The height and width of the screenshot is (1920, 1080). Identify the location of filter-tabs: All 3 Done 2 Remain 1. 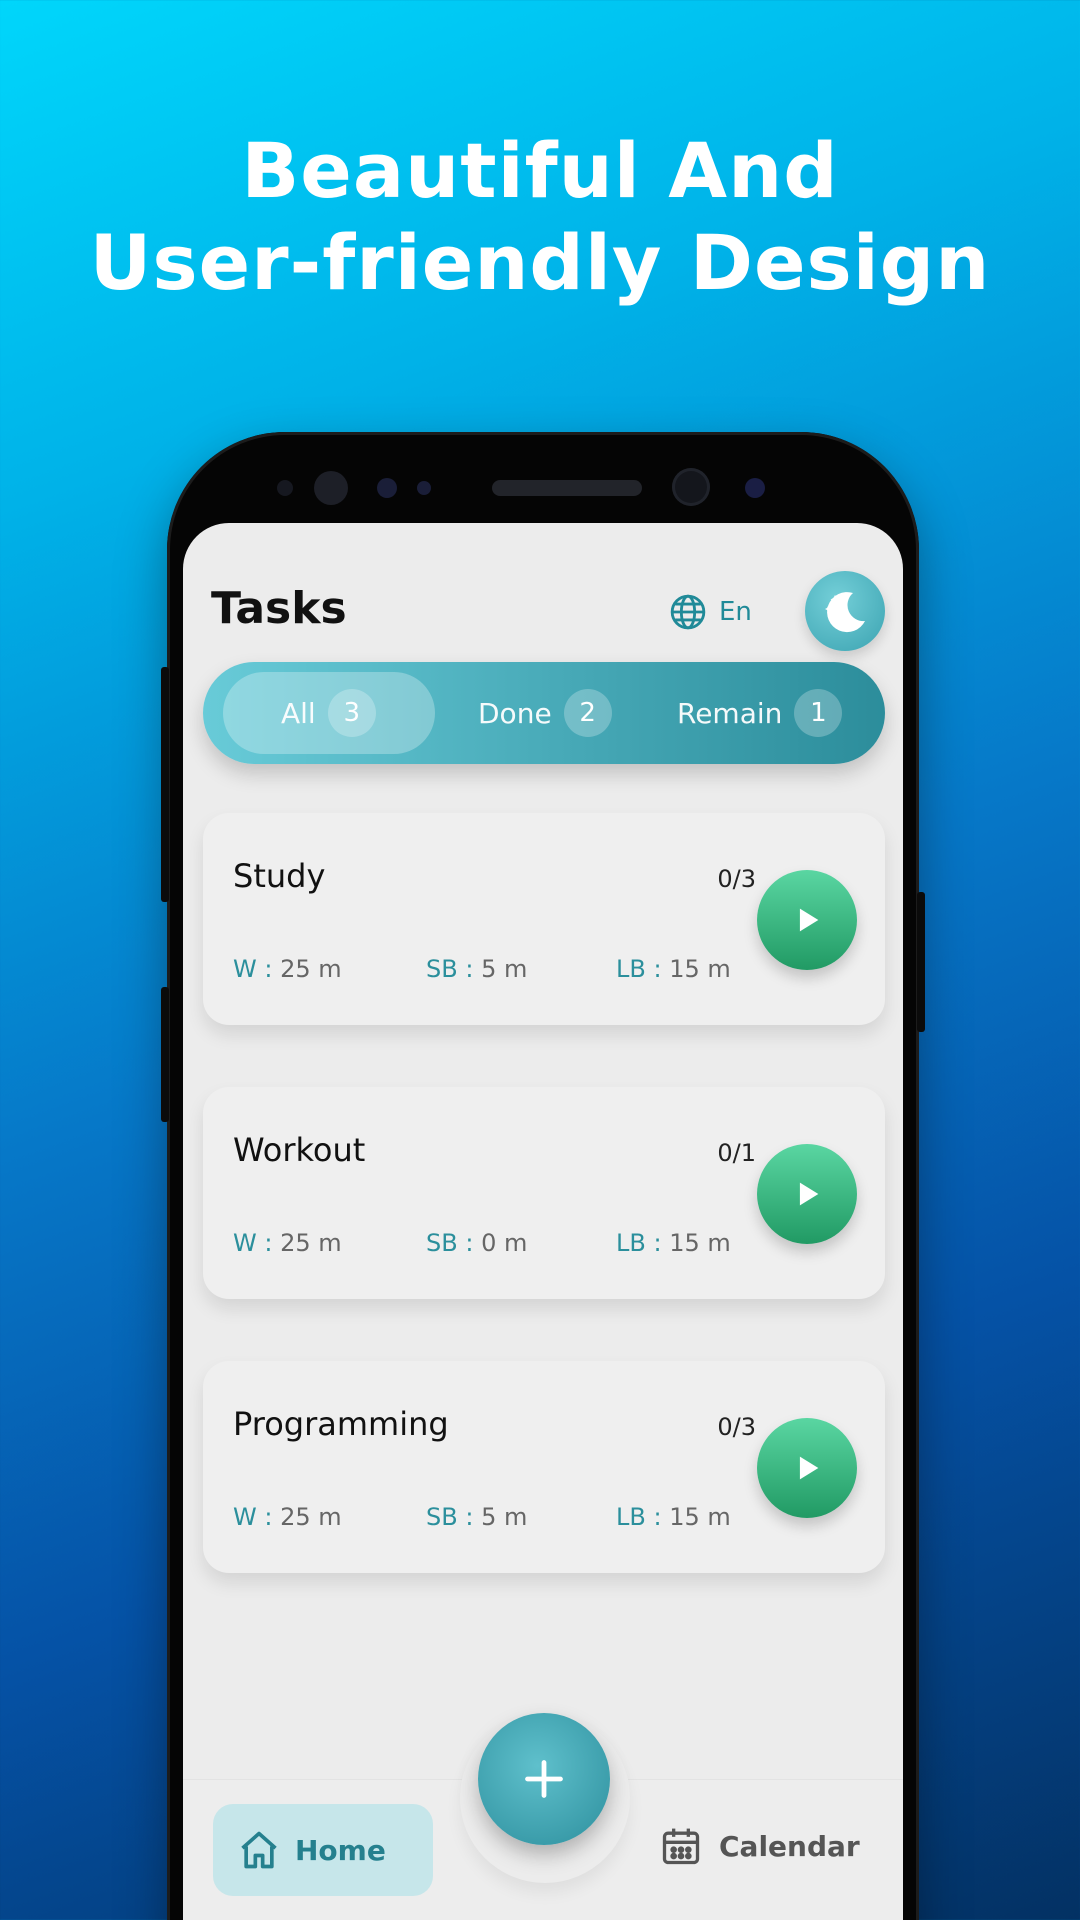
(544, 713).